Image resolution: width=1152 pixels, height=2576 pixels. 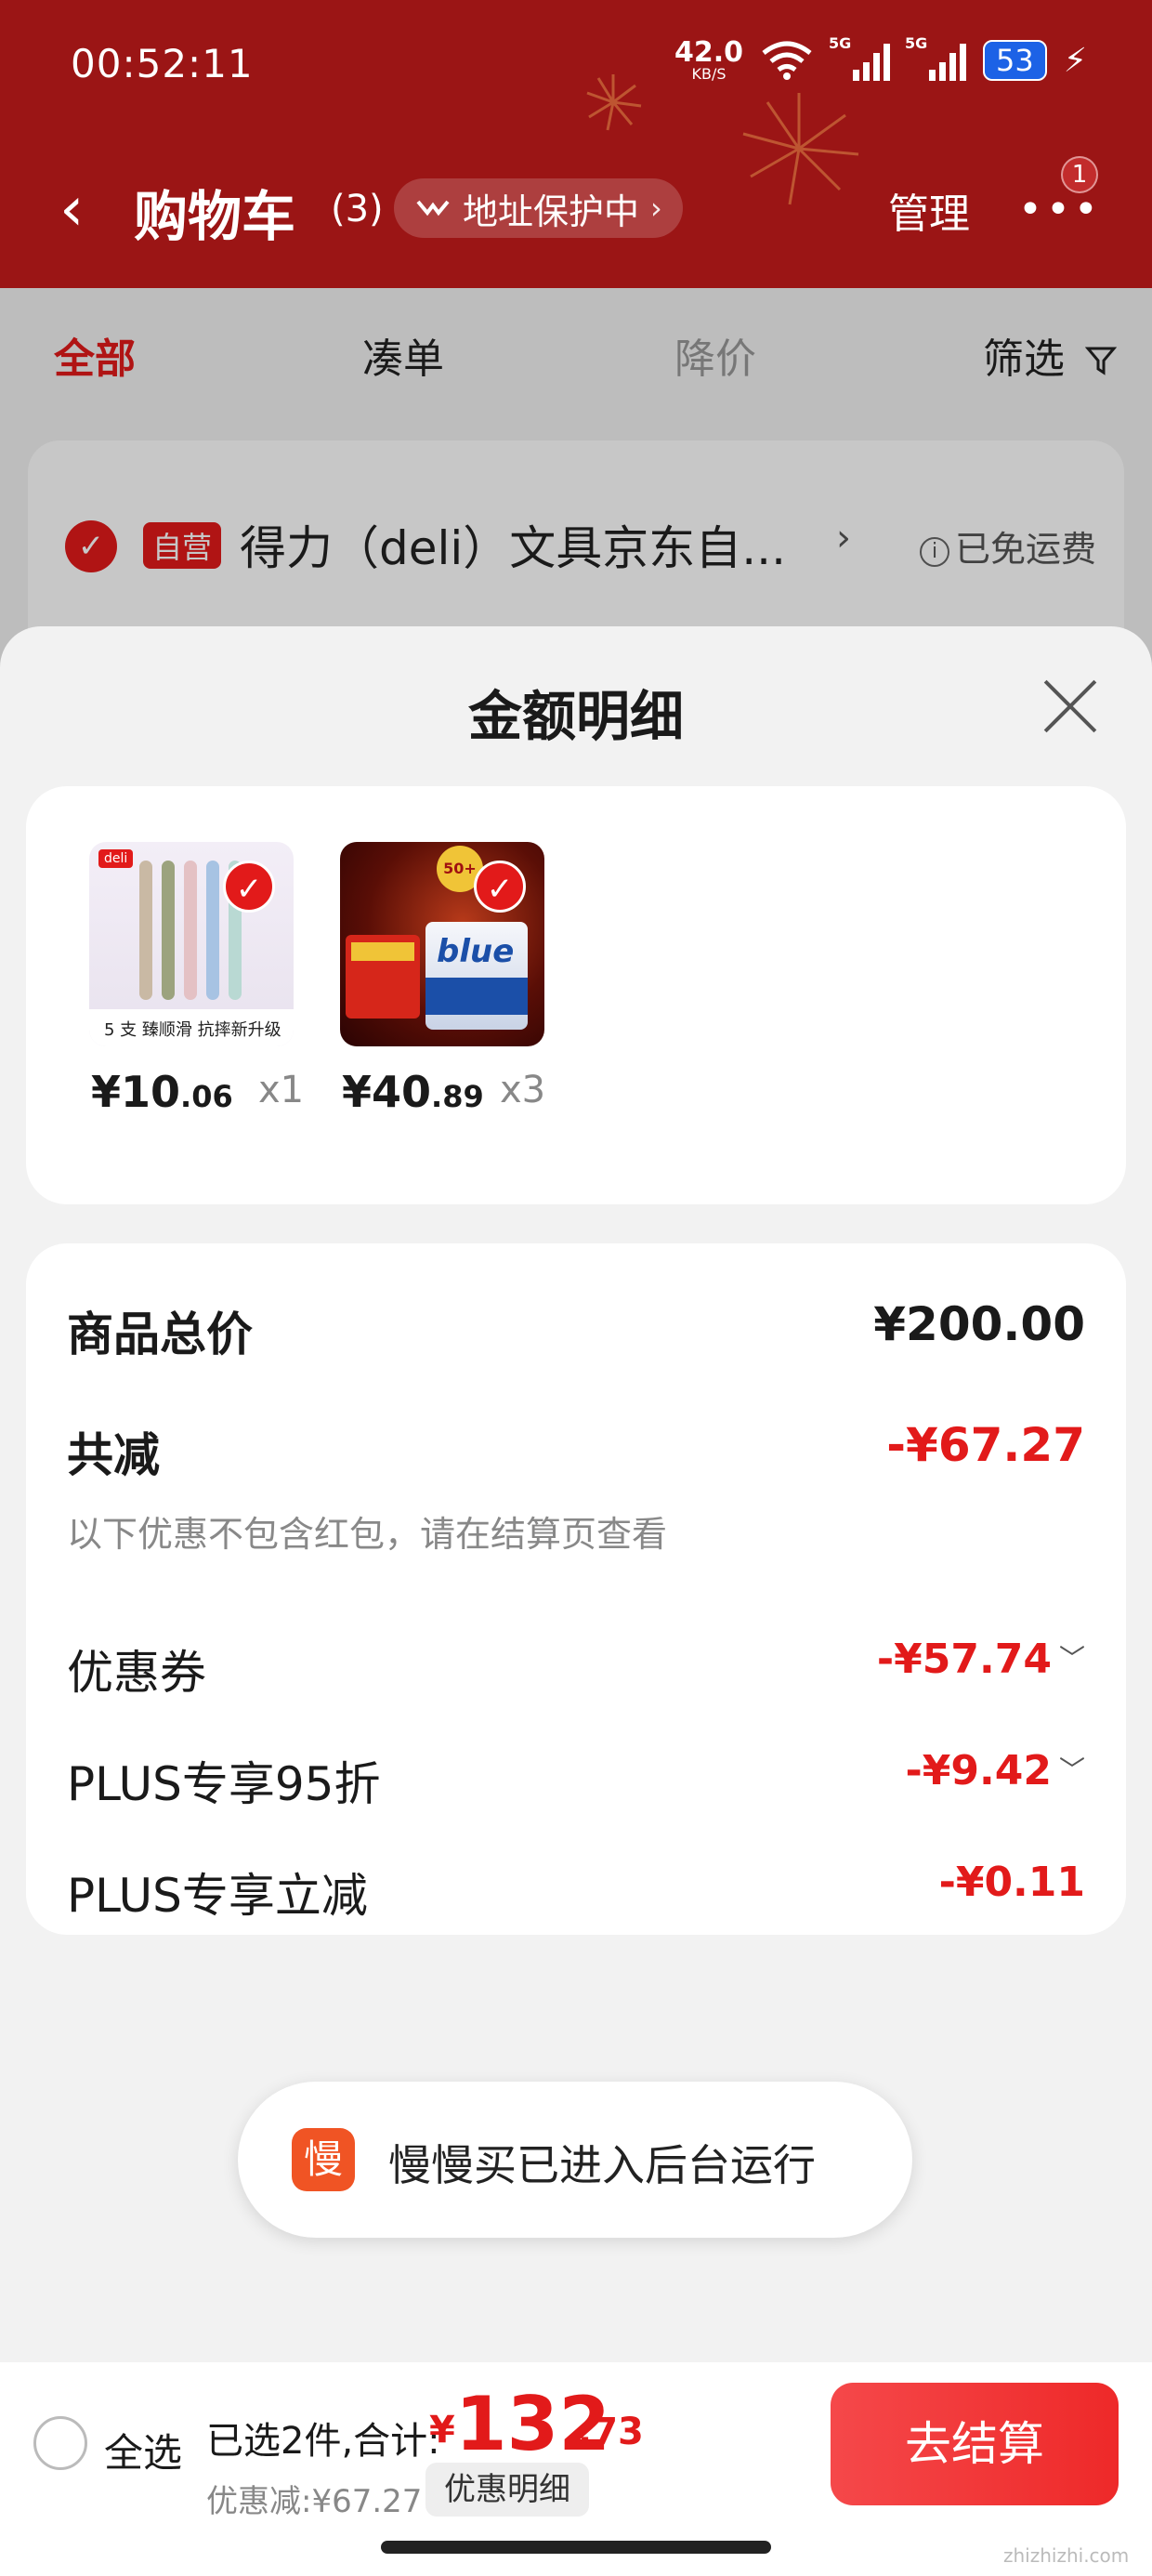 I want to click on battery-icon: 53, so click(x=1015, y=60).